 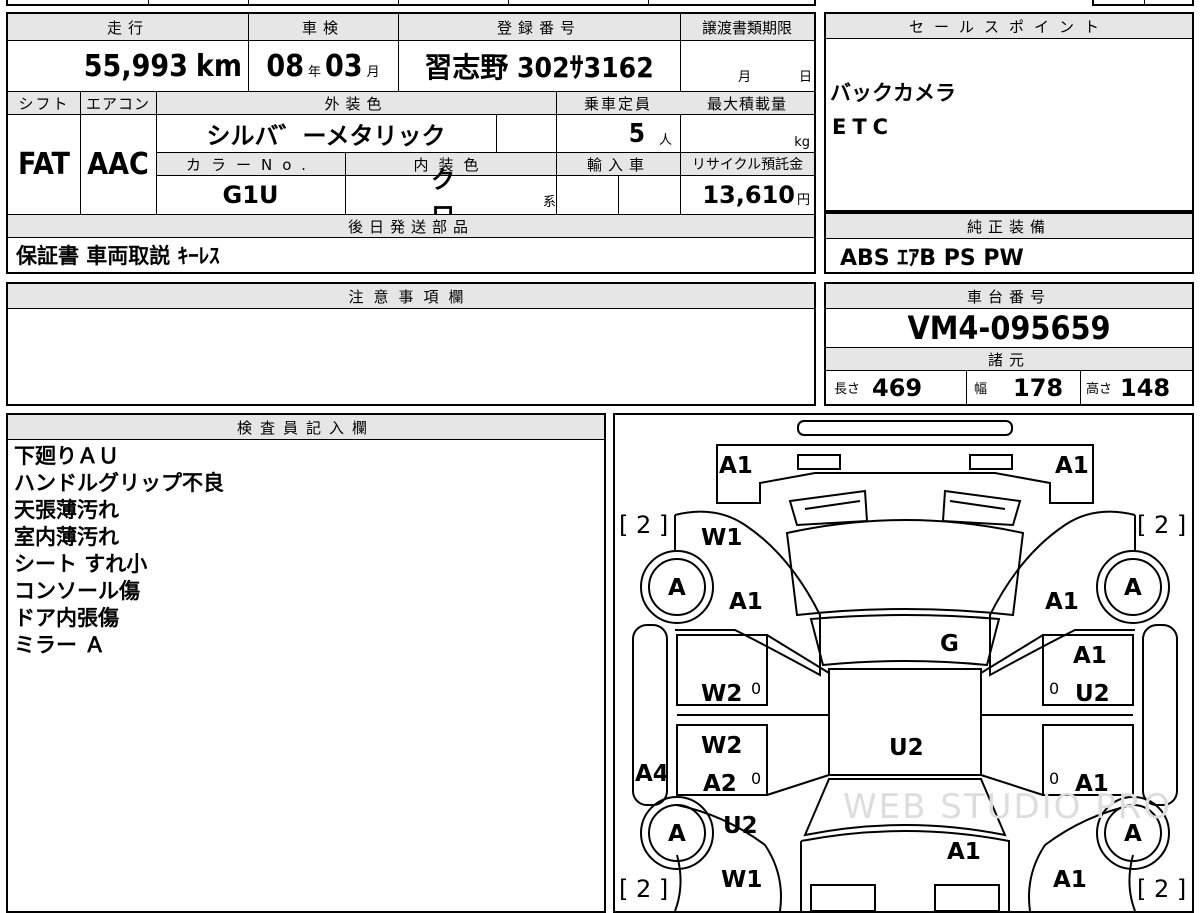 What do you see at coordinates (118, 256) in the screenshot?
I see `later-parts-value: 保証書 車両取説 ｷｰﾚｽ` at bounding box center [118, 256].